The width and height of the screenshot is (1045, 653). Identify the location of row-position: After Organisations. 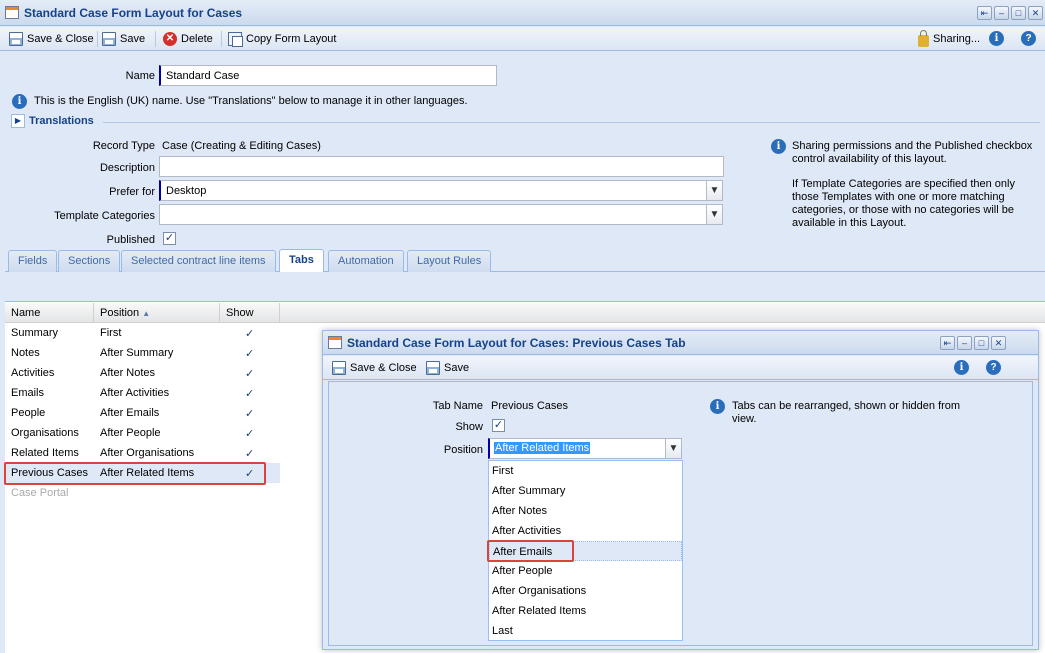
(147, 453).